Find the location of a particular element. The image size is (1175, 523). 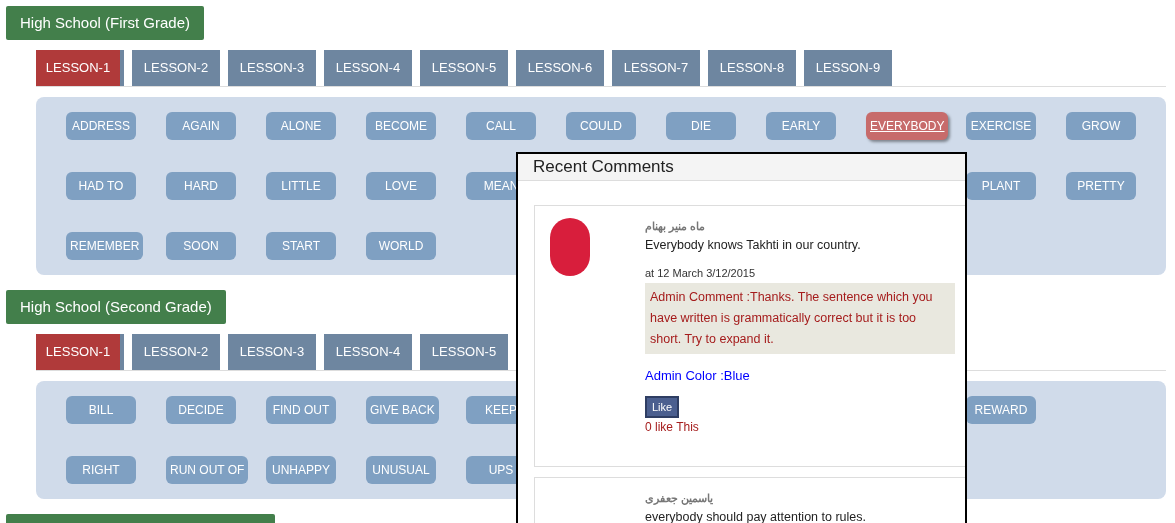

word-button: GROW is located at coordinates (1101, 126).